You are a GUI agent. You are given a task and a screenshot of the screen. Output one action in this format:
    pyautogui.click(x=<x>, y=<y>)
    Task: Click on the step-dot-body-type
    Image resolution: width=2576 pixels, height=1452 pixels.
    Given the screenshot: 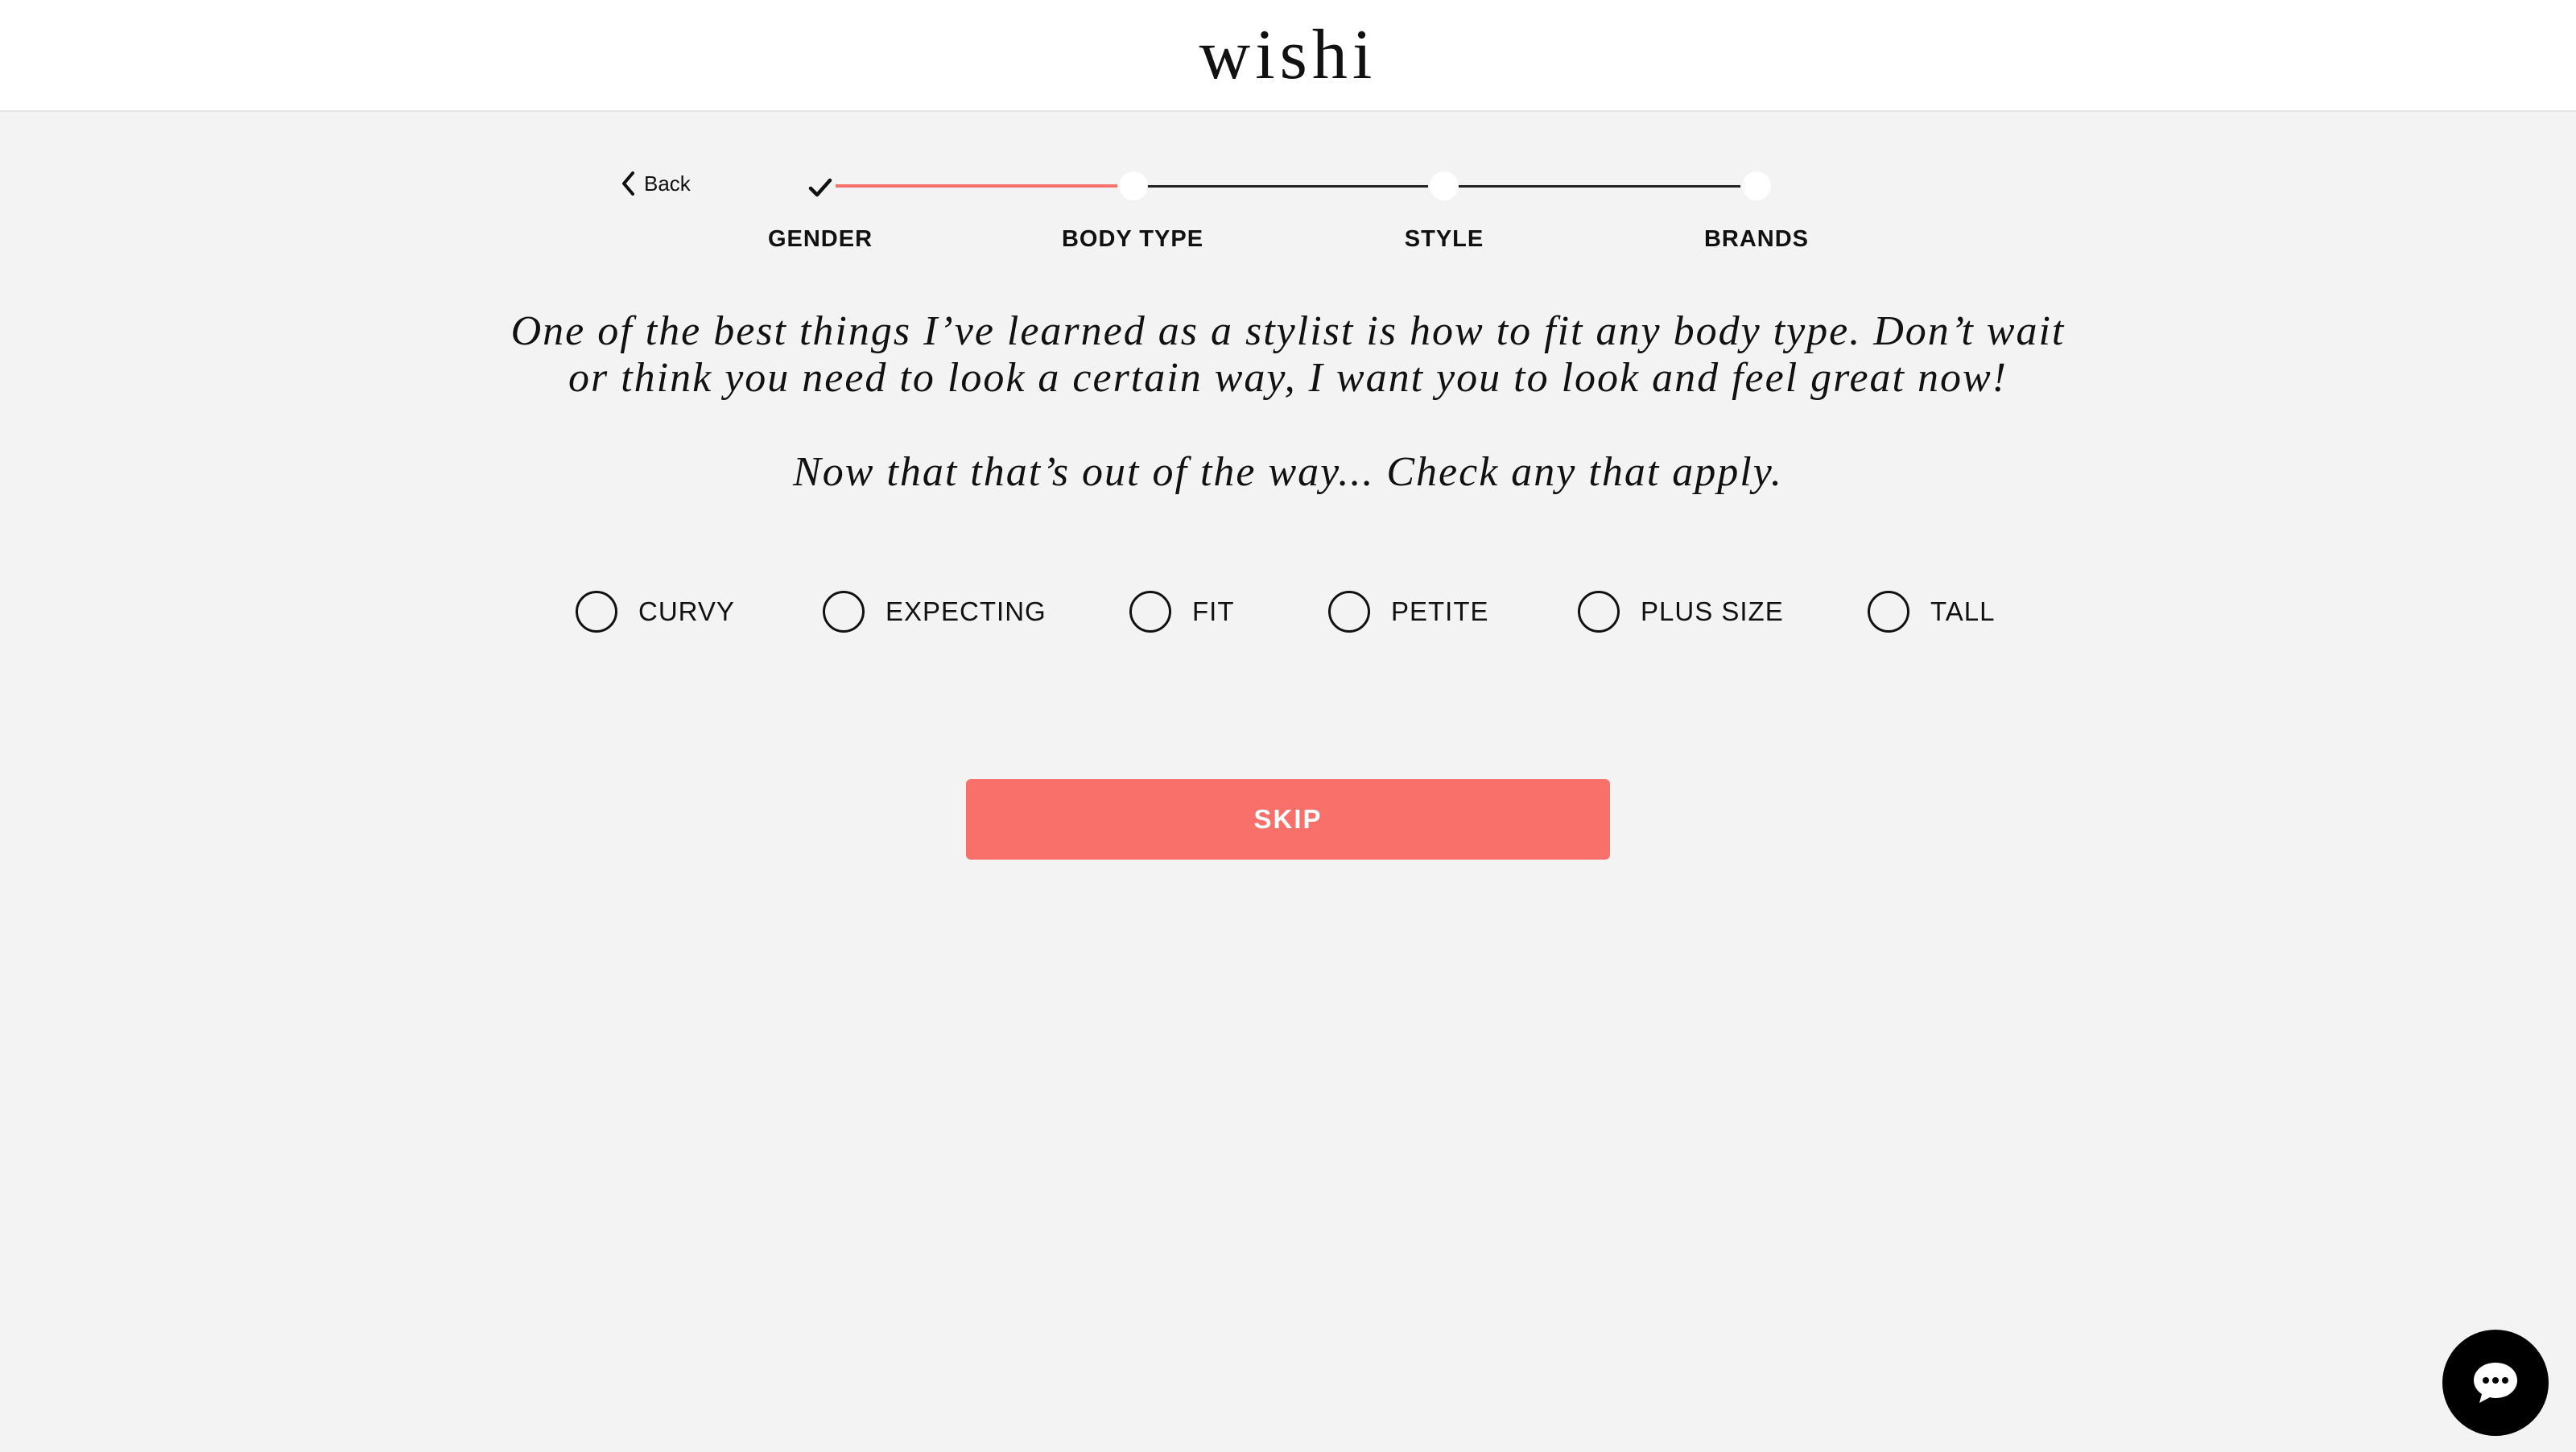 What is the action you would take?
    pyautogui.click(x=1133, y=185)
    